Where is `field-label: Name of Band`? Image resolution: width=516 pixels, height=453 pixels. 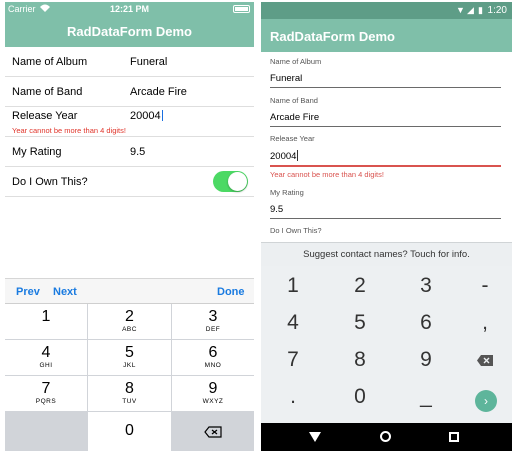 field-label: Name of Band is located at coordinates (47, 92).